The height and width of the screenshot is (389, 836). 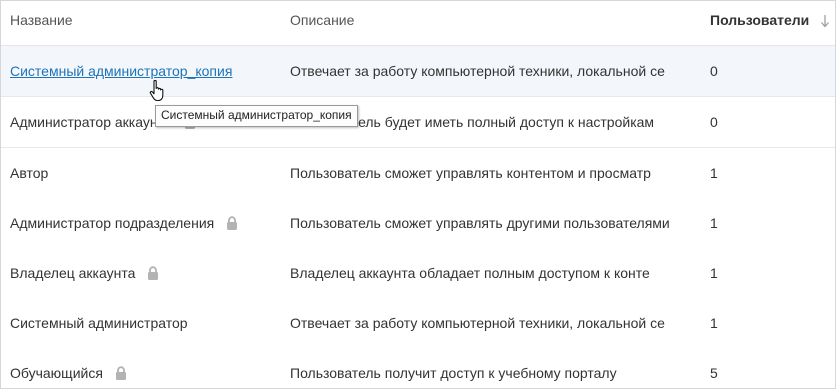 What do you see at coordinates (99, 323) in the screenshot?
I see `role-name: Системный администратор` at bounding box center [99, 323].